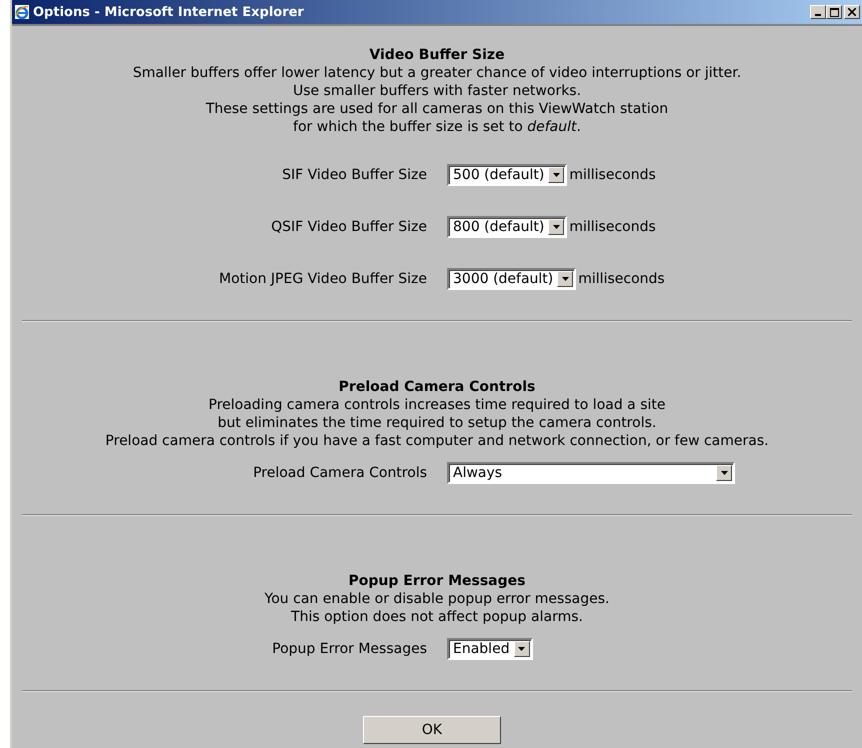  I want to click on window-title: Options - Microsoft Internet Explorer, so click(169, 12).